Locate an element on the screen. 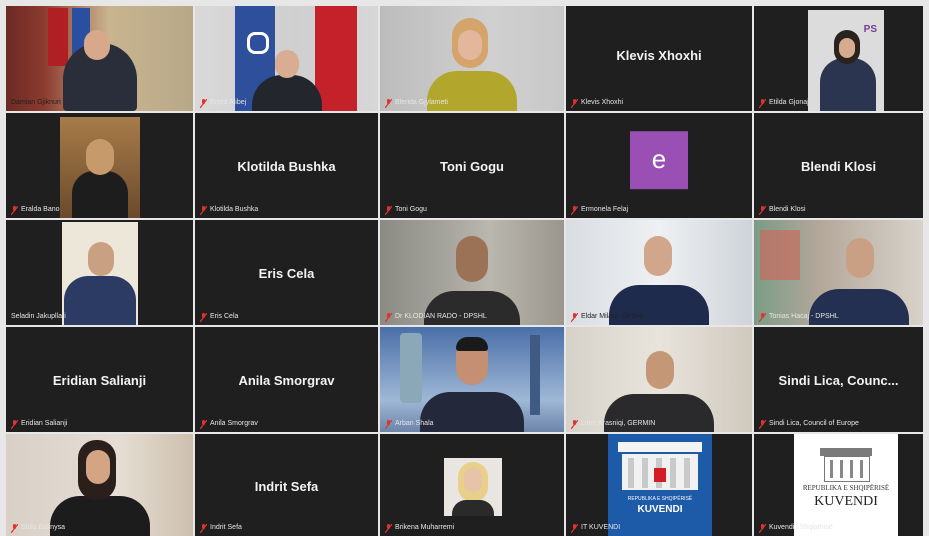 This screenshot has height=536, width=929. participant-tile: Eralda Bano is located at coordinates (99, 165).